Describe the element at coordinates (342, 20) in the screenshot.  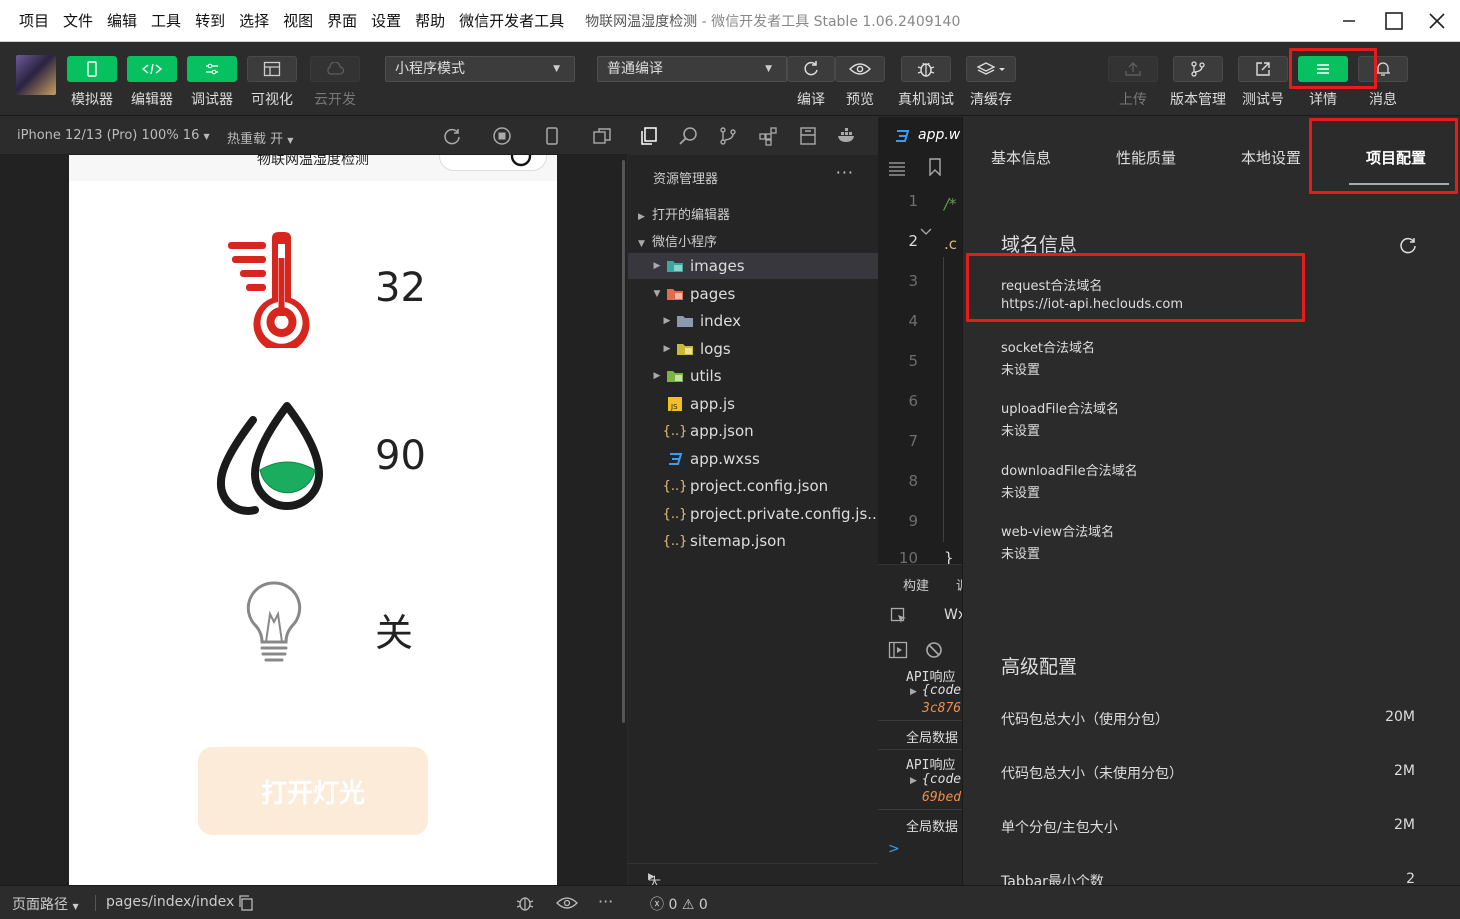
I see `menu-interface: 界面` at that location.